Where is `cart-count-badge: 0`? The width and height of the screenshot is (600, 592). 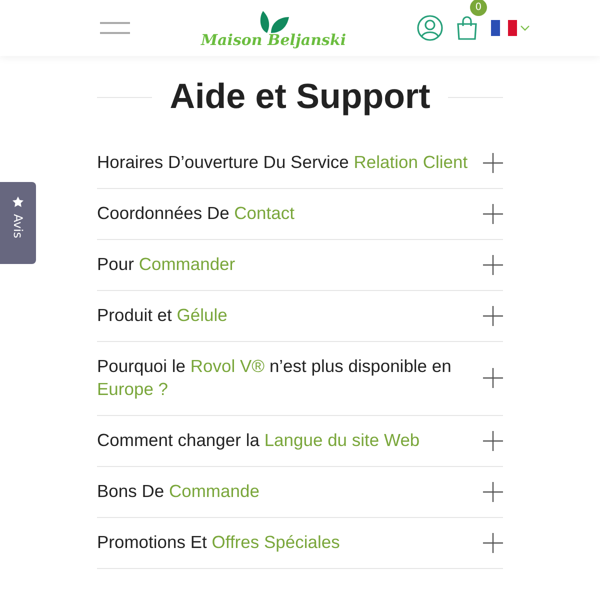
cart-count-badge: 0 is located at coordinates (478, 8).